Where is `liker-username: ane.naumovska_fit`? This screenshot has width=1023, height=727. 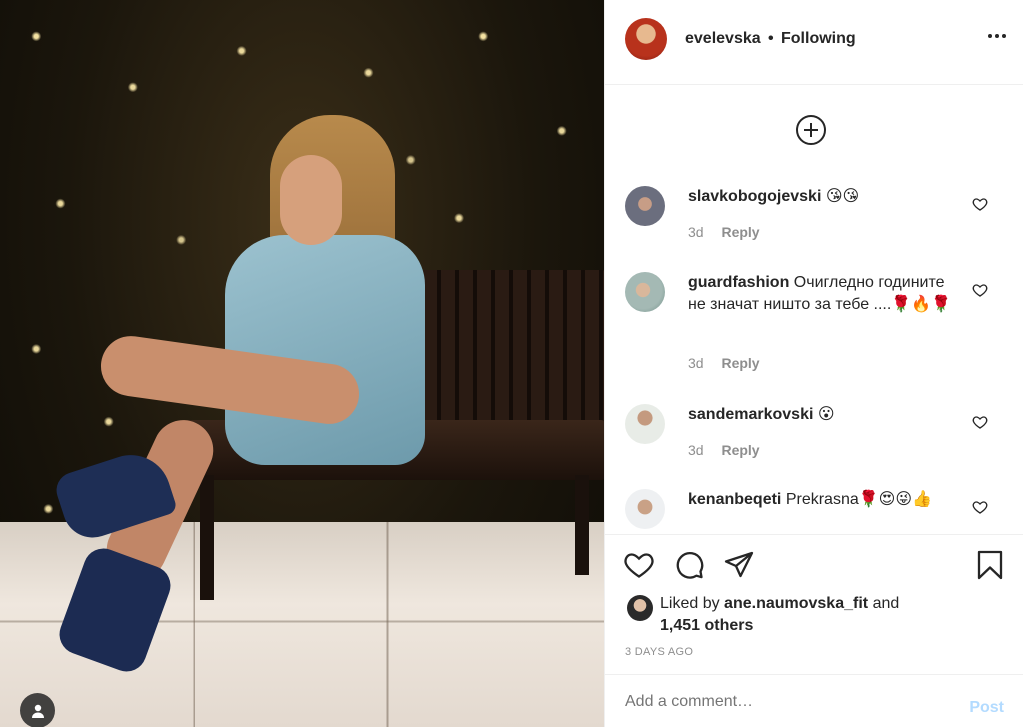
liker-username: ane.naumovska_fit is located at coordinates (796, 603).